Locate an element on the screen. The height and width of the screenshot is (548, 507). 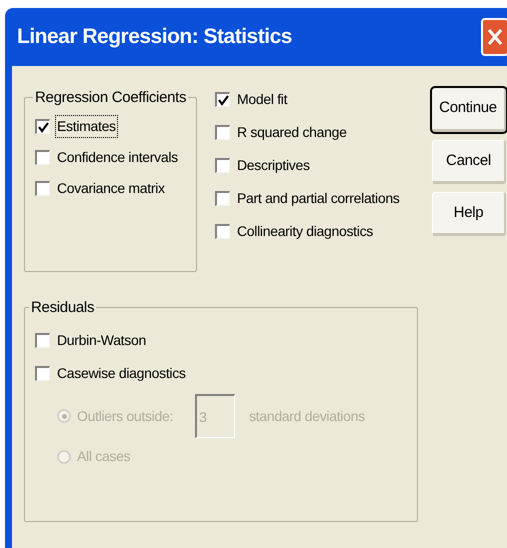
checkbox-label: Estimates is located at coordinates (86, 126).